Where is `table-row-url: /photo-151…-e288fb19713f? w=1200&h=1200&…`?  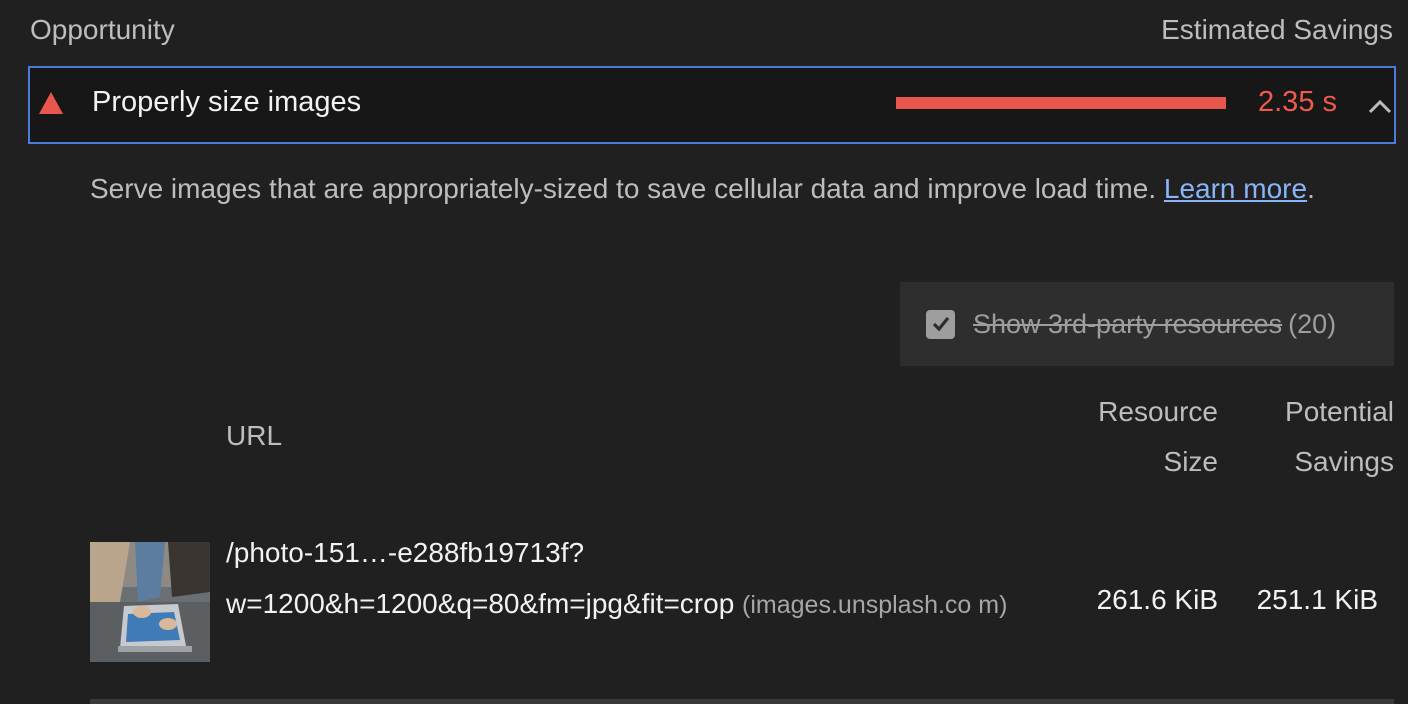
table-row-url: /photo-151…-e288fb19713f? w=1200&h=1200&… is located at coordinates (641, 579).